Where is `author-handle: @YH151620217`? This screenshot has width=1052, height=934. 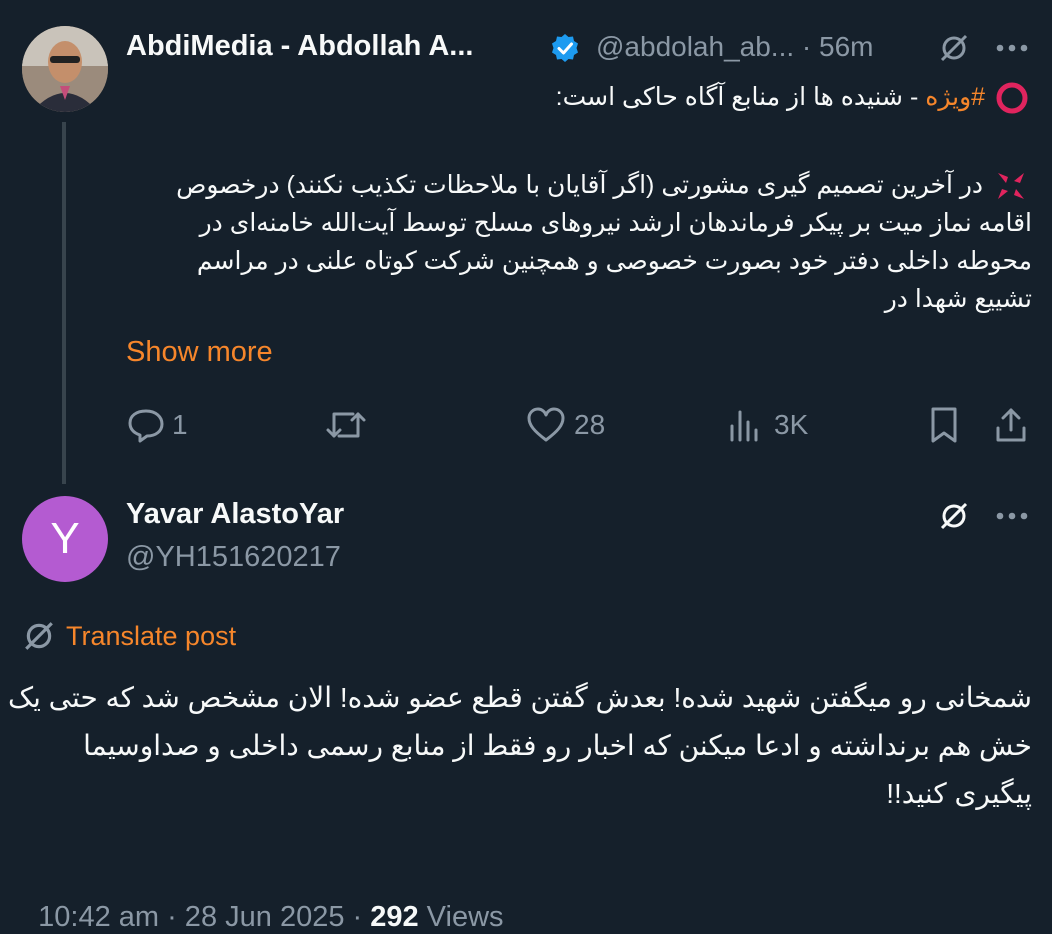 author-handle: @YH151620217 is located at coordinates (233, 557).